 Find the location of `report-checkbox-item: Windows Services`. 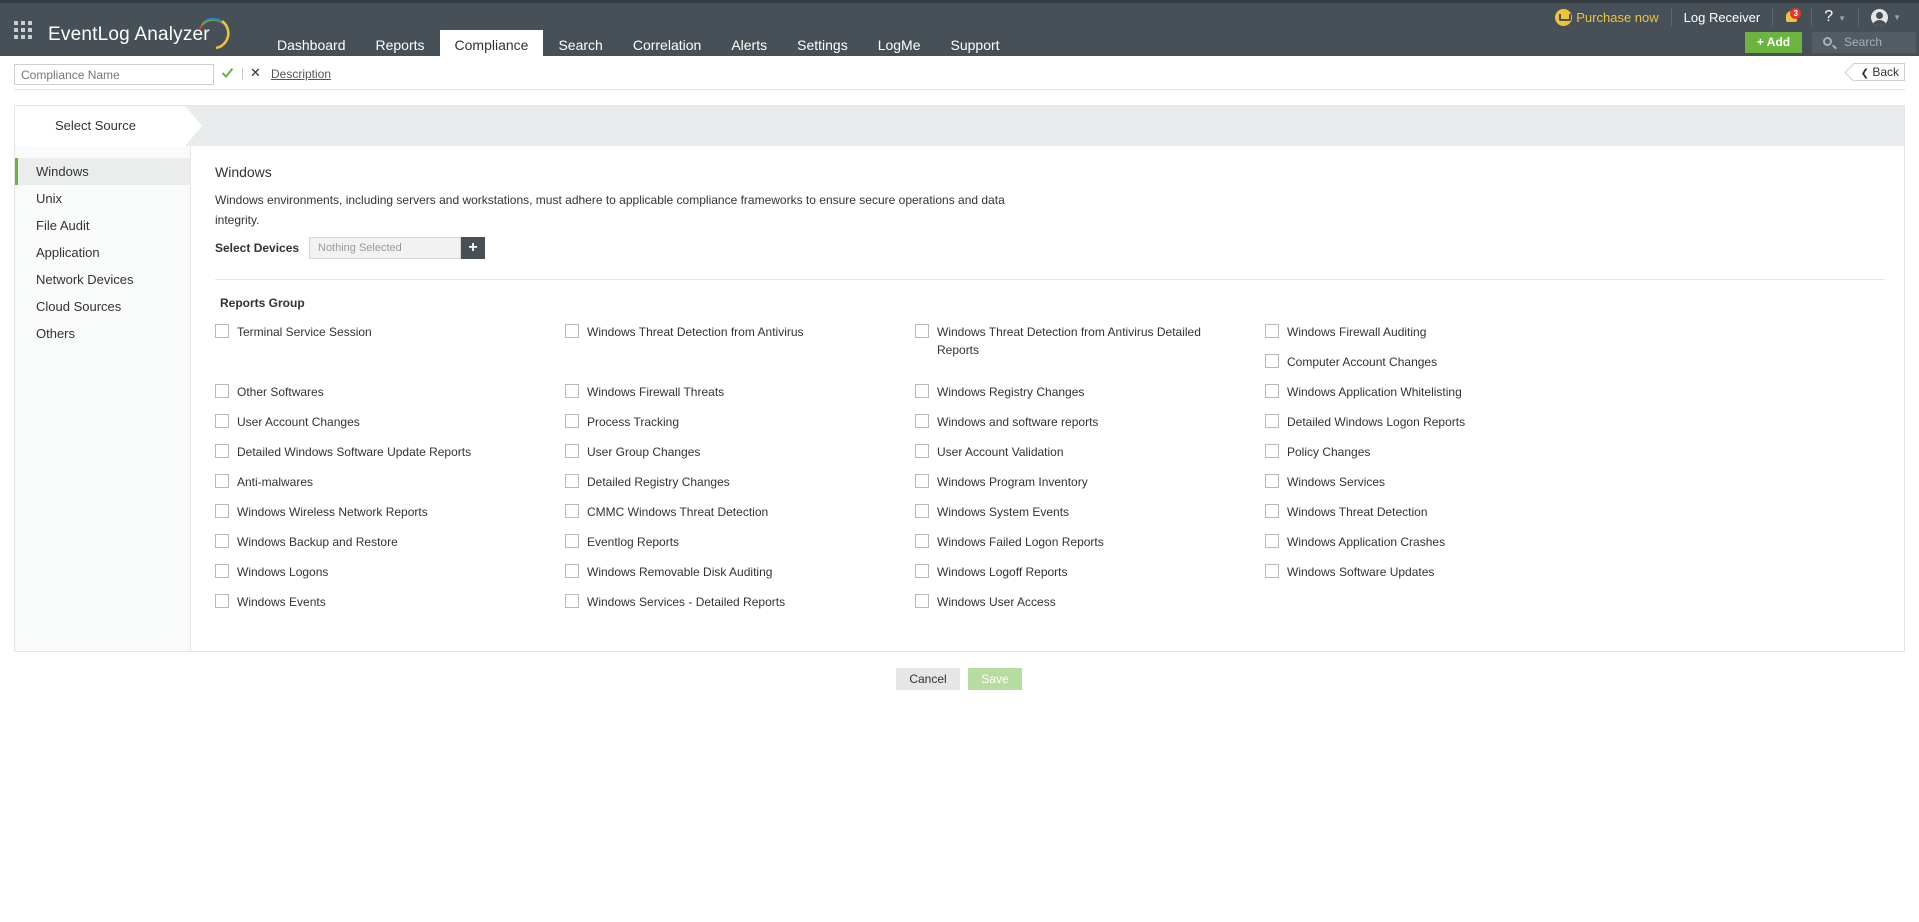

report-checkbox-item: Windows Services is located at coordinates (1430, 482).